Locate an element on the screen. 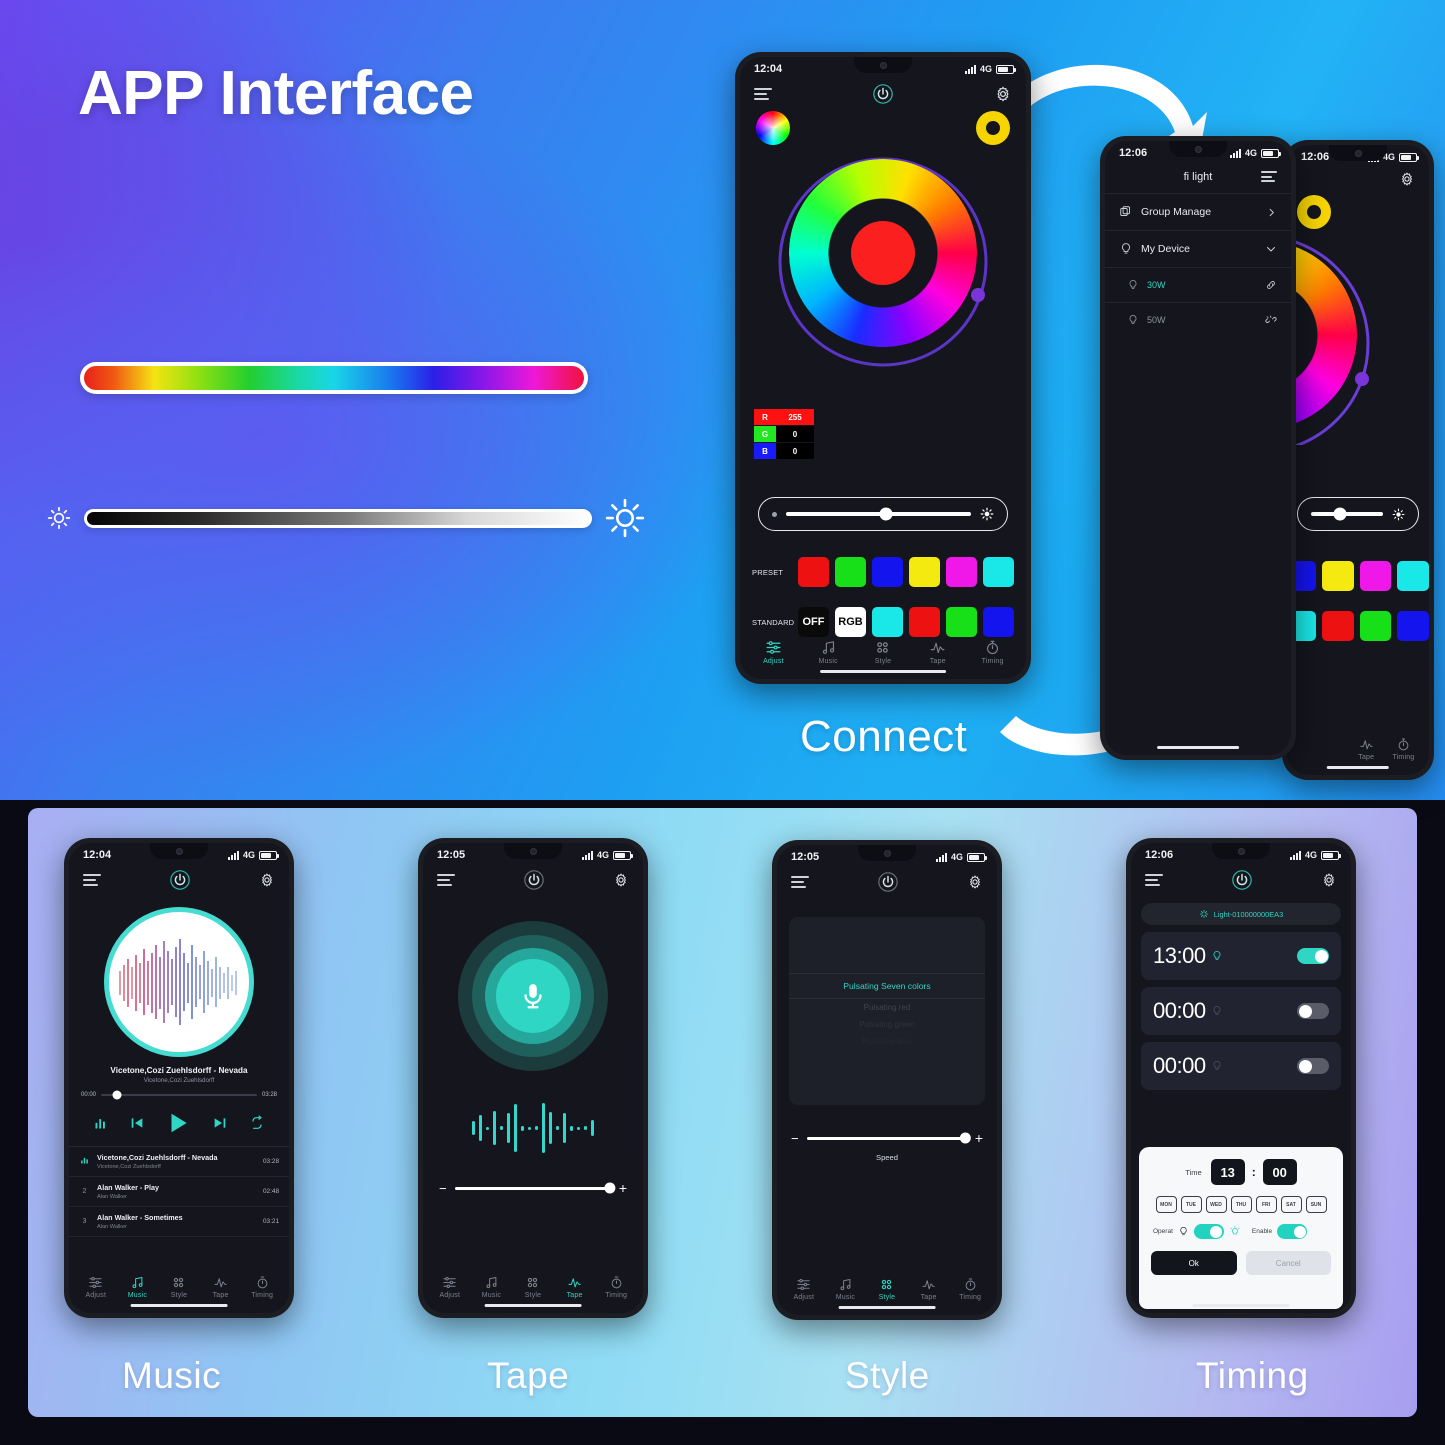 This screenshot has height=1445, width=1445. style-option: Pulsating blue is located at coordinates (887, 1041).